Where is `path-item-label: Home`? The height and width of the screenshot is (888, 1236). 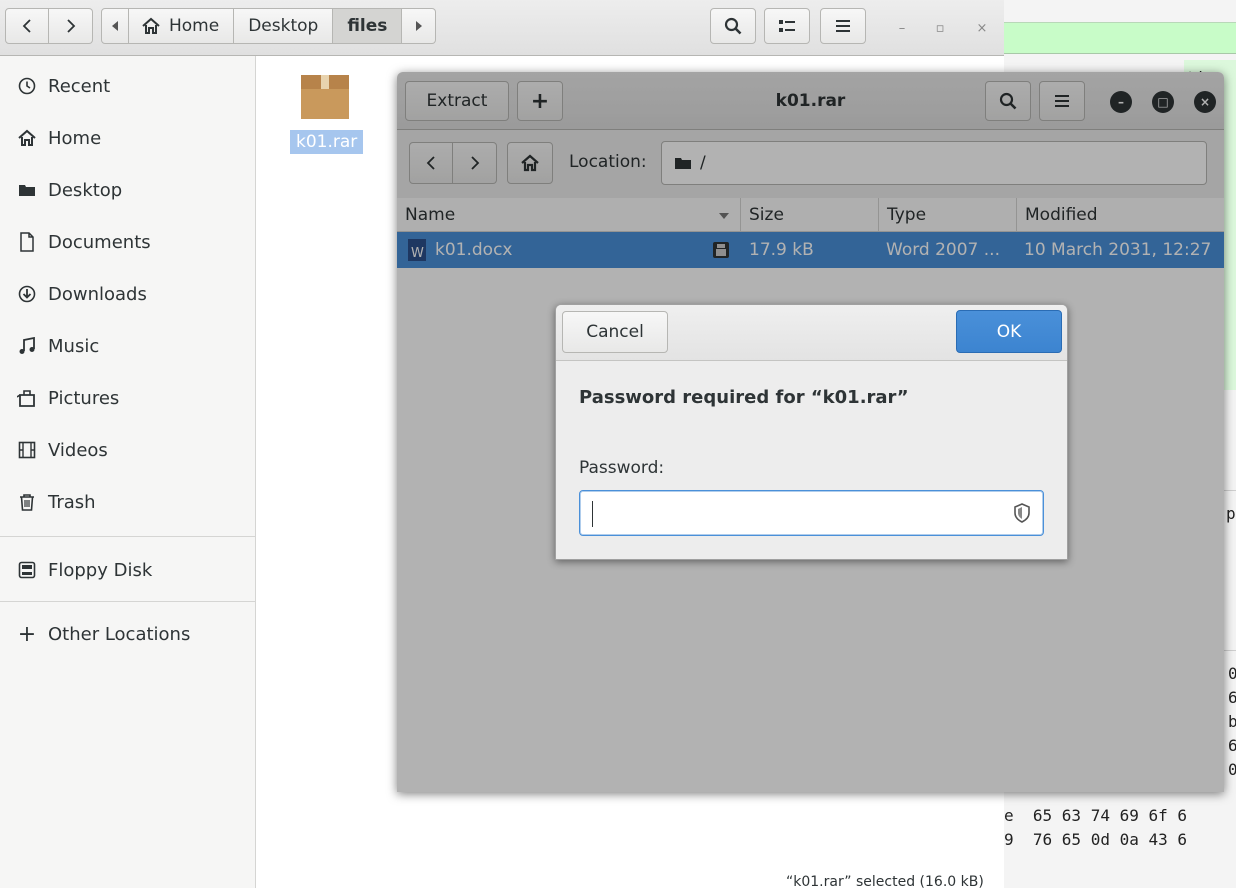 path-item-label: Home is located at coordinates (194, 26).